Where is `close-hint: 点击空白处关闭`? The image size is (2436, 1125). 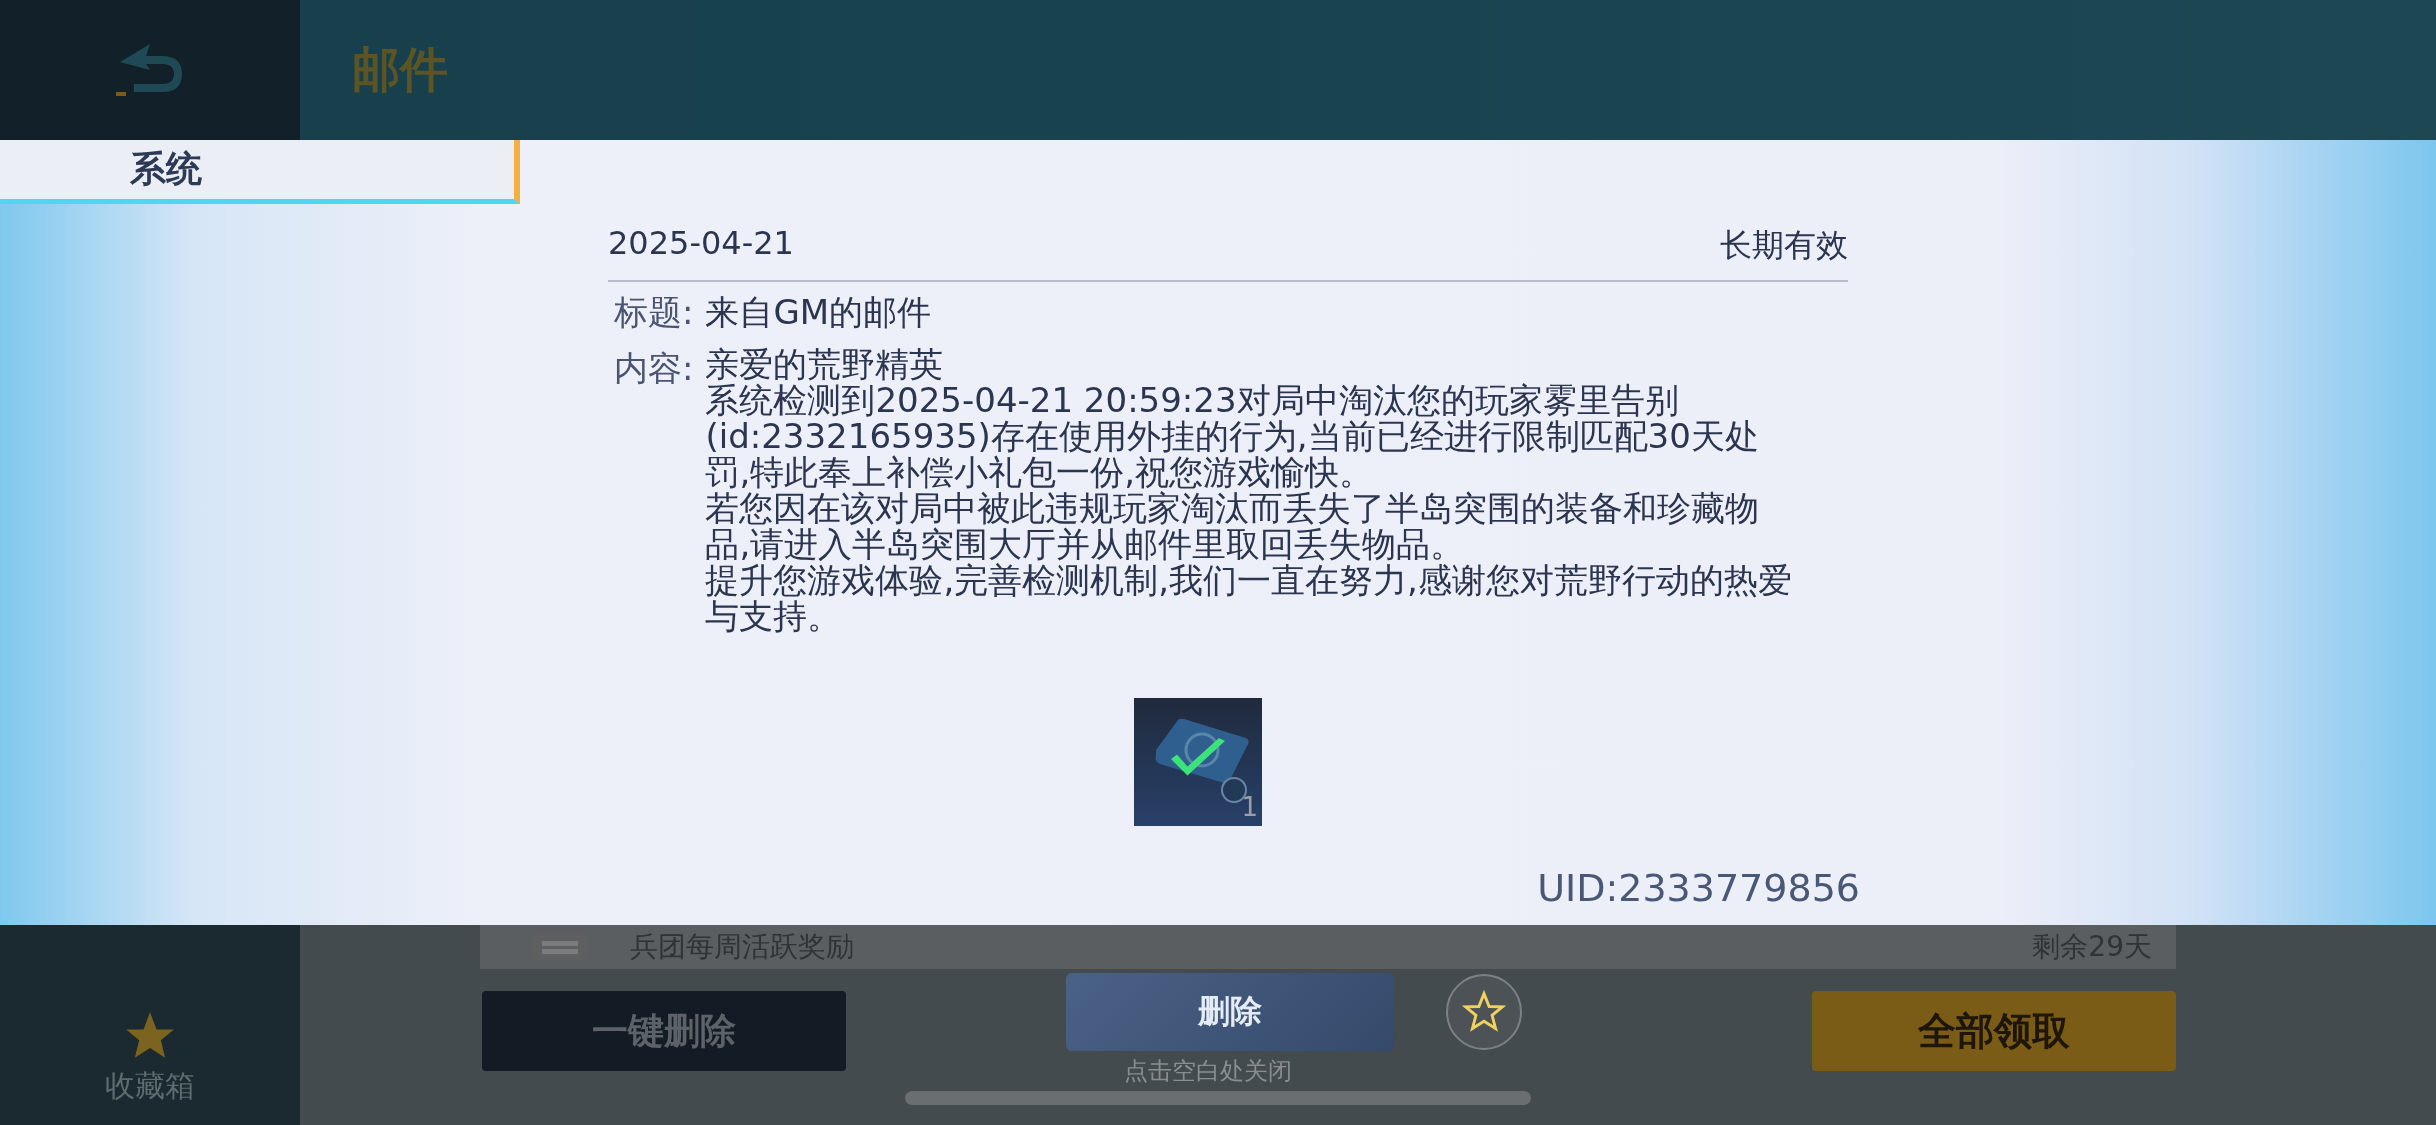
close-hint: 点击空白处关闭 is located at coordinates (1208, 1071).